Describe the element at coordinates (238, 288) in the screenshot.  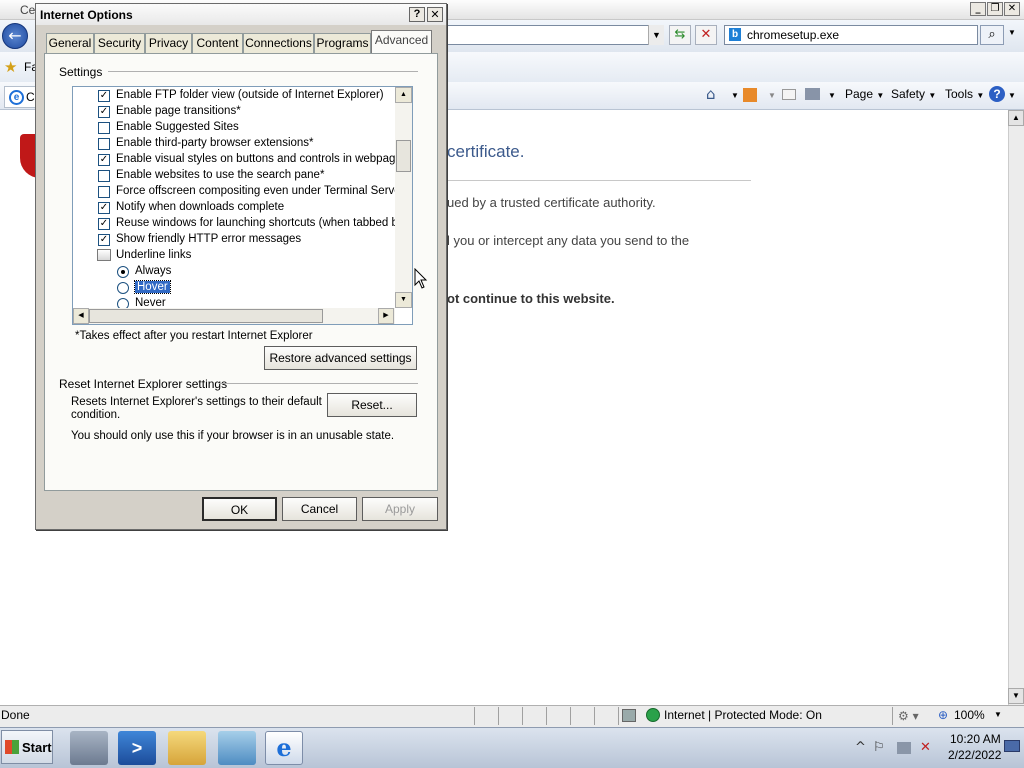
I see `setting-radio-row: Hover` at that location.